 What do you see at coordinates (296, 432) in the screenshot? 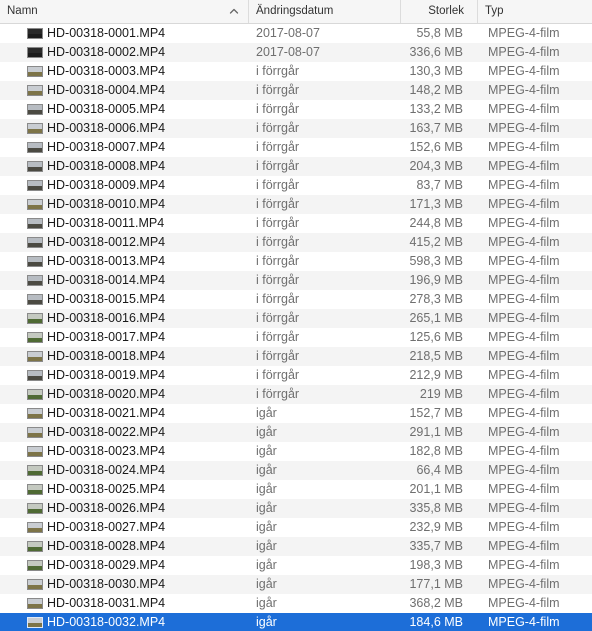
I see `file-row: HD-00318-0022.MP4 igår 291,1 MB MPEG-4-film` at bounding box center [296, 432].